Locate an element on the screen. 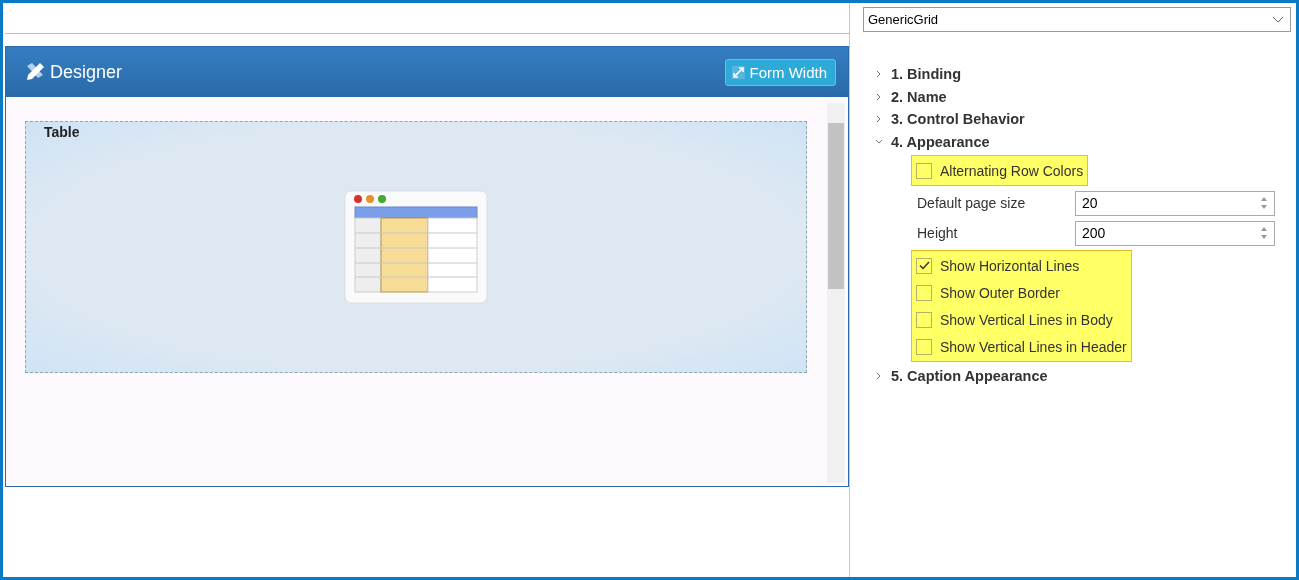  section-header: 2. Name is located at coordinates (1083, 97).